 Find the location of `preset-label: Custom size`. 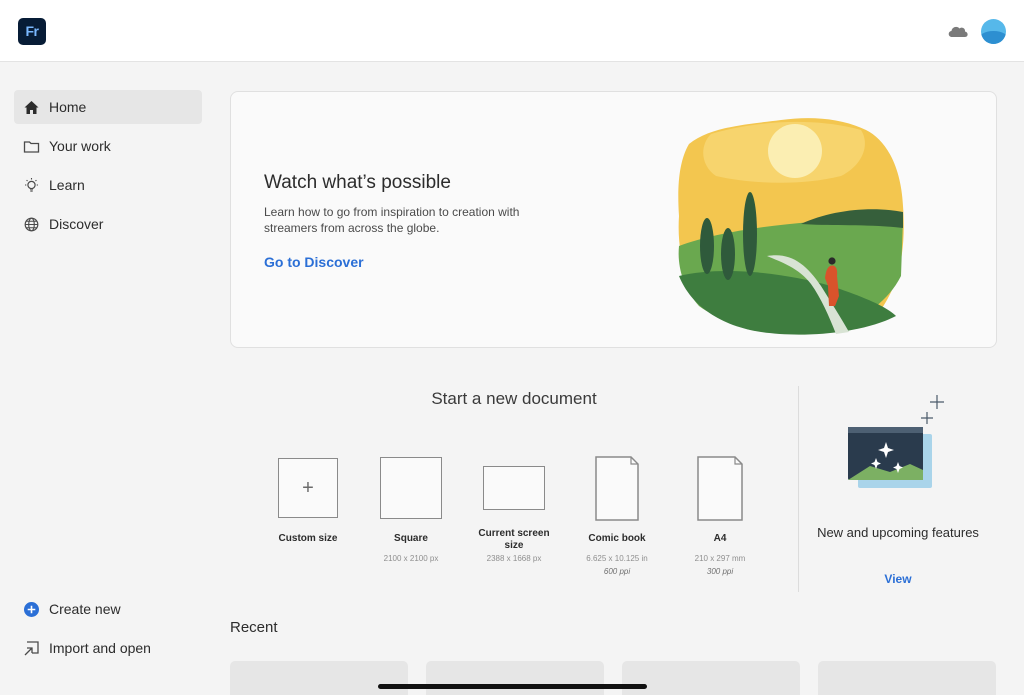

preset-label: Custom size is located at coordinates (308, 538).